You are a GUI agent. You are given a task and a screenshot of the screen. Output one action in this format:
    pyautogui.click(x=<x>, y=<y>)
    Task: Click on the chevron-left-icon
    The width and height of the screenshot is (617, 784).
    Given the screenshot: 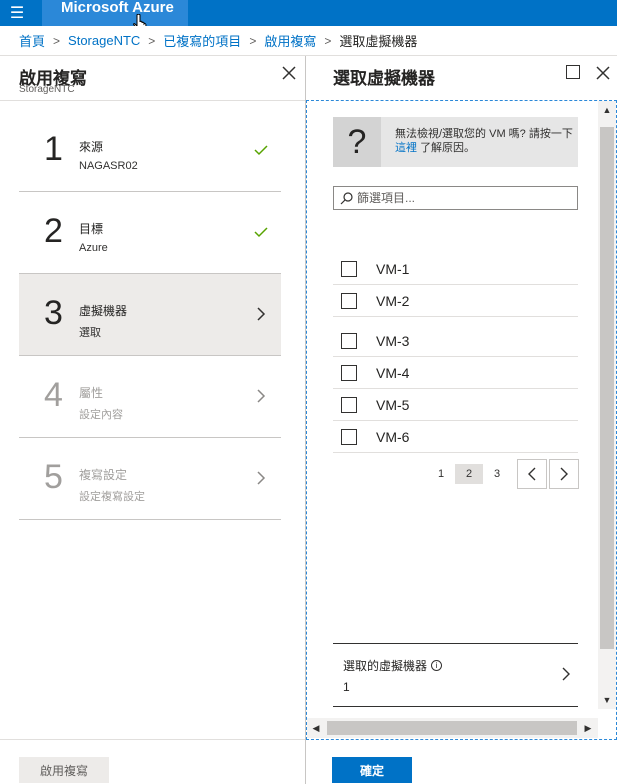 What is the action you would take?
    pyautogui.click(x=532, y=474)
    